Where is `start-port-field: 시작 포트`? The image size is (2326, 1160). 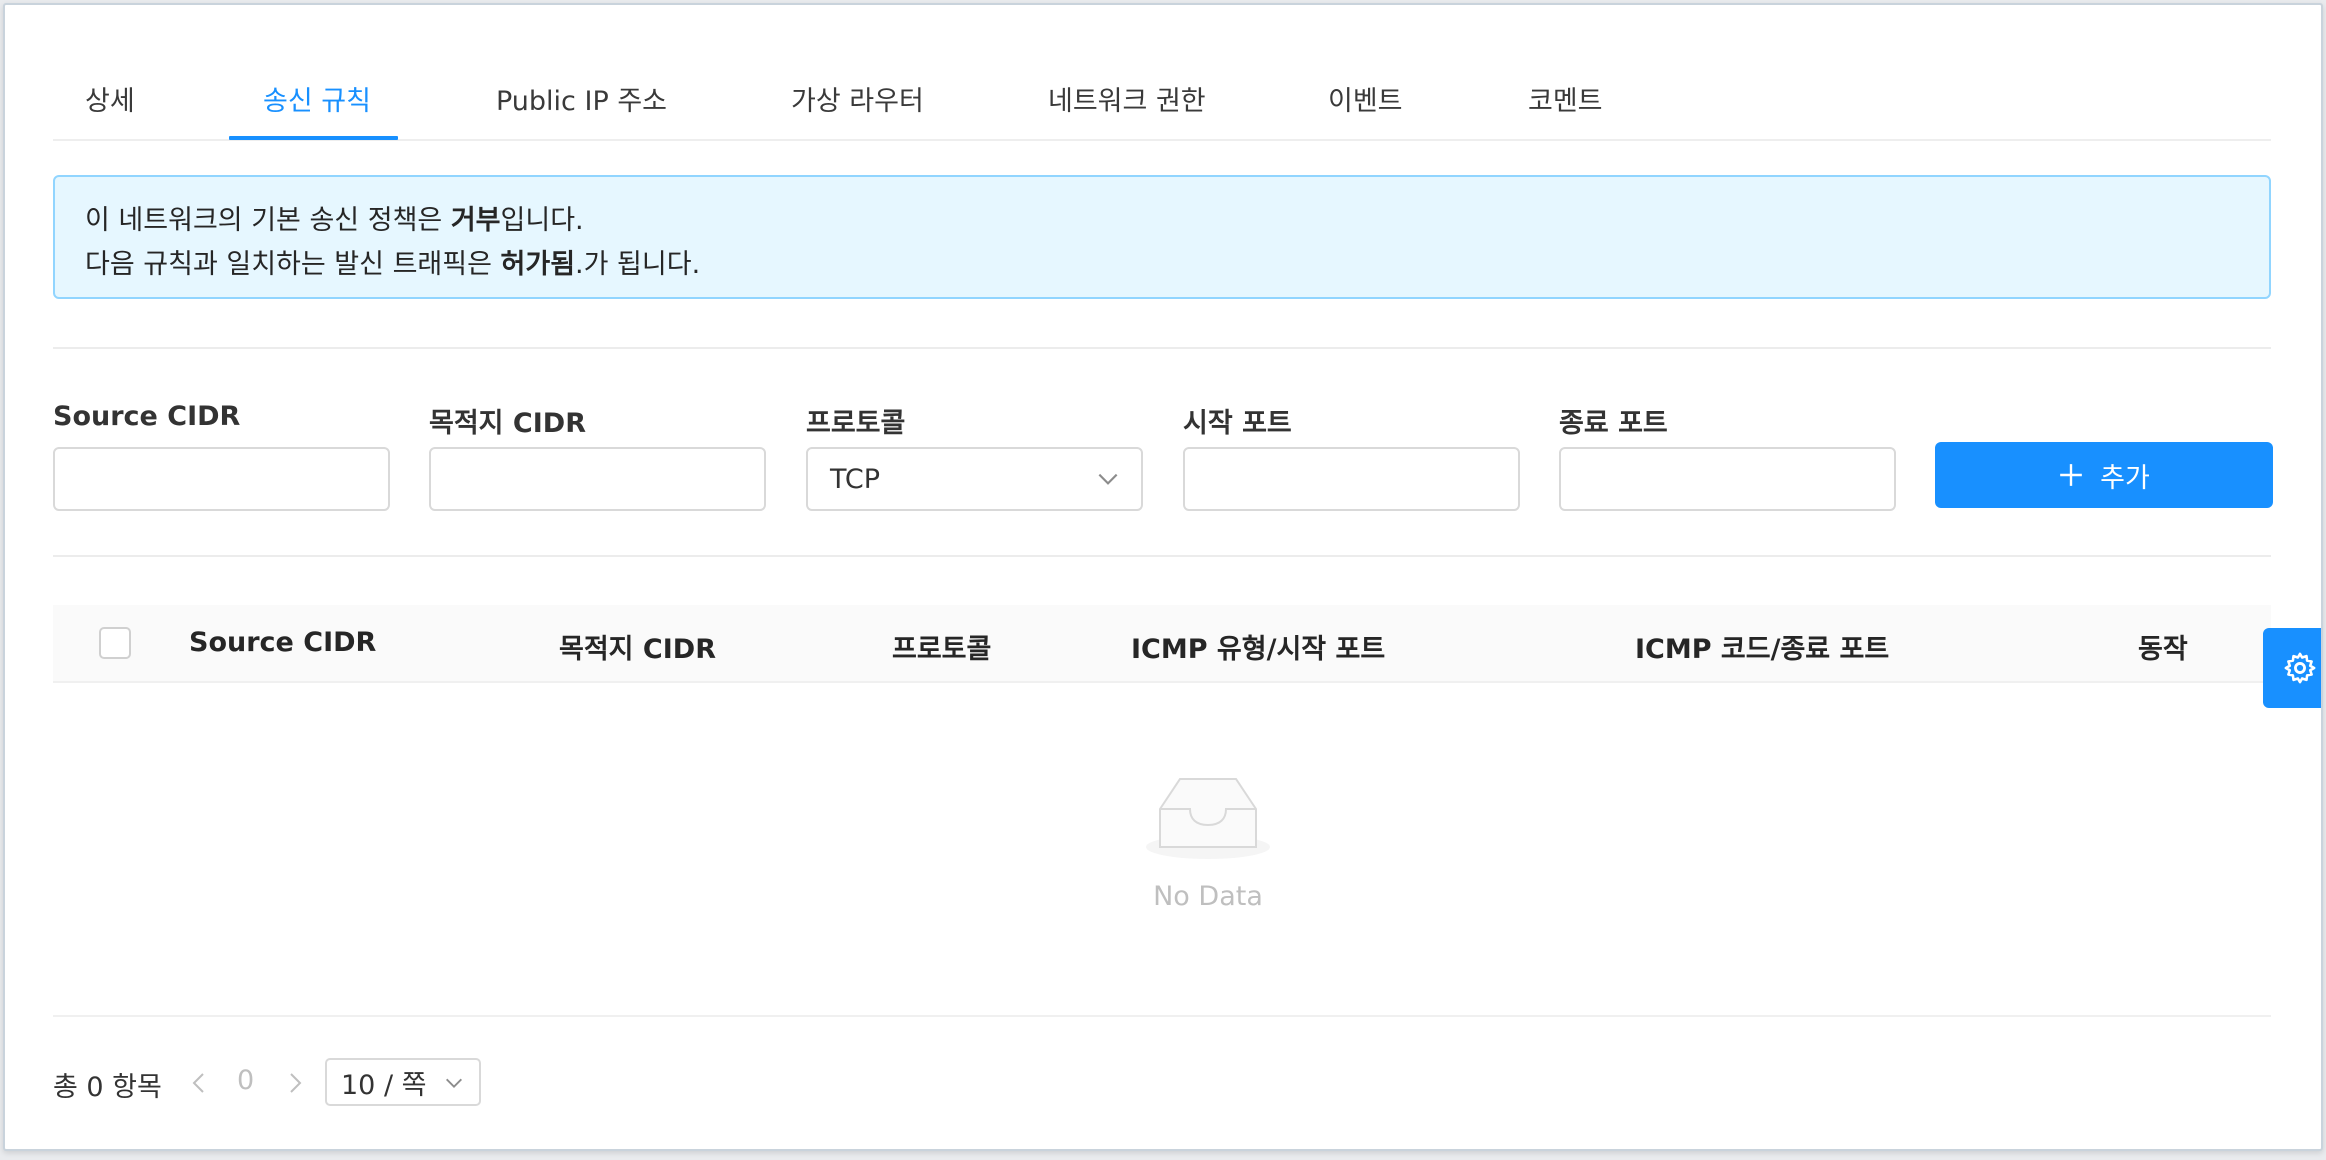
start-port-field: 시작 포트 is located at coordinates (1351, 456).